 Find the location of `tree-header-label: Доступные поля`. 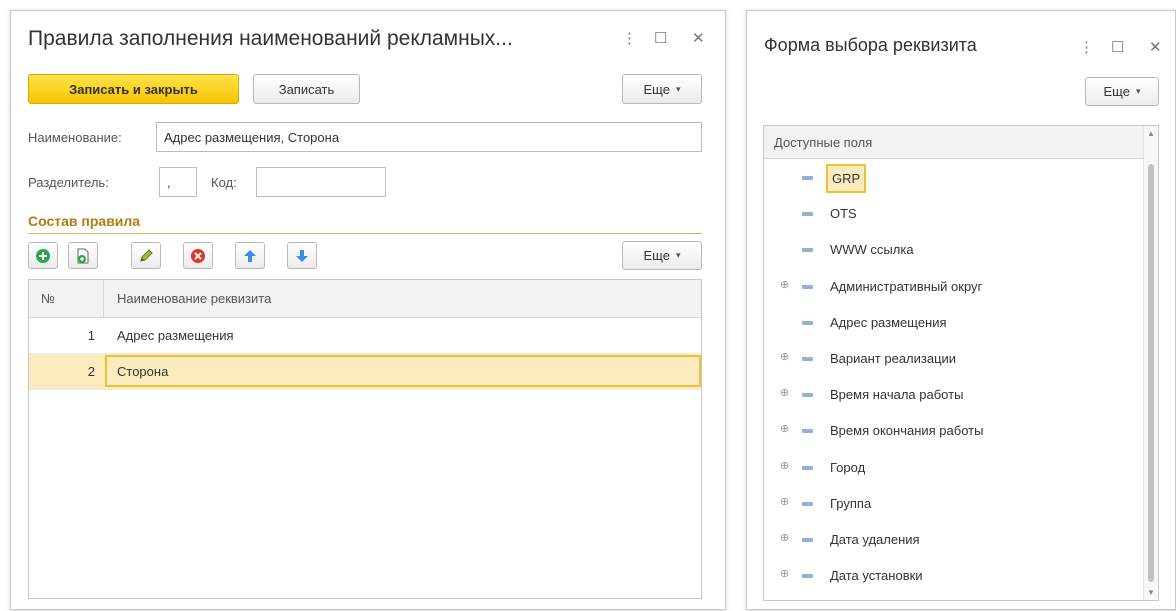

tree-header-label: Доступные поля is located at coordinates (823, 142).